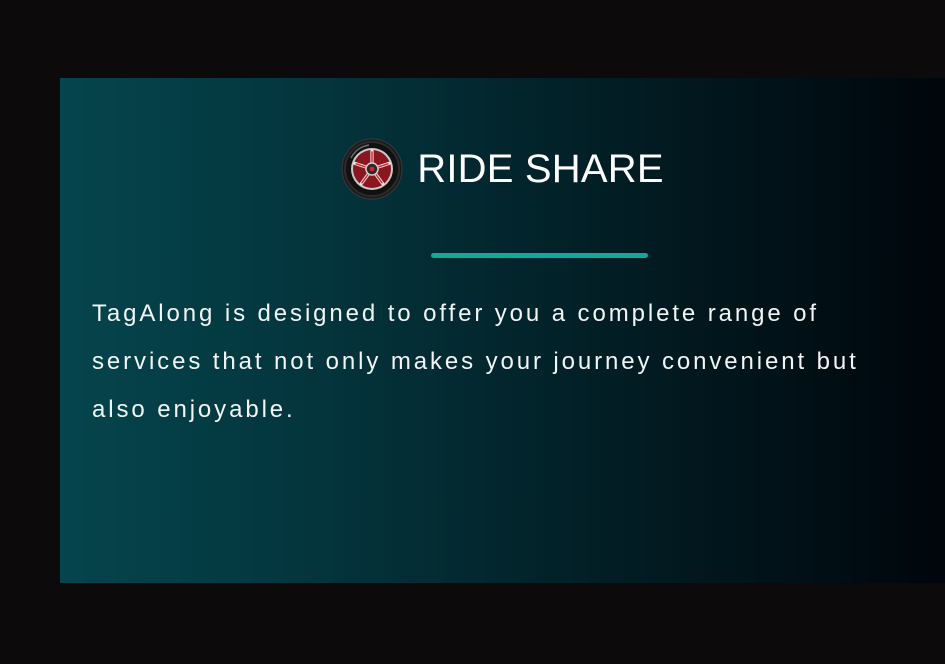  I want to click on car-wheel-icon, so click(372, 169).